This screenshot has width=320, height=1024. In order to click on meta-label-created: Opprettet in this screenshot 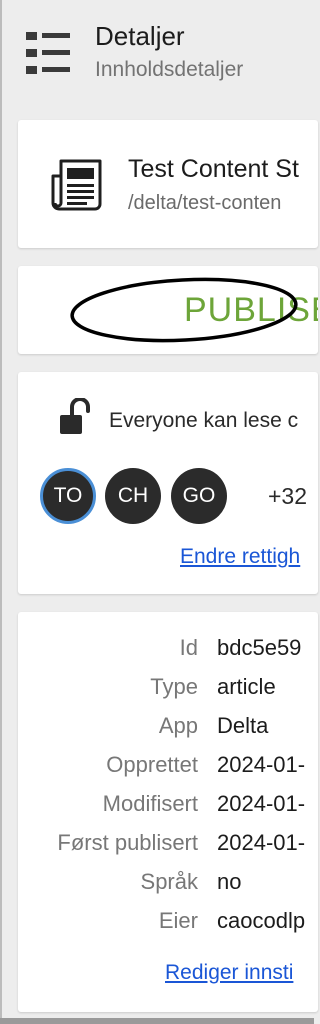, I will do `click(152, 764)`.